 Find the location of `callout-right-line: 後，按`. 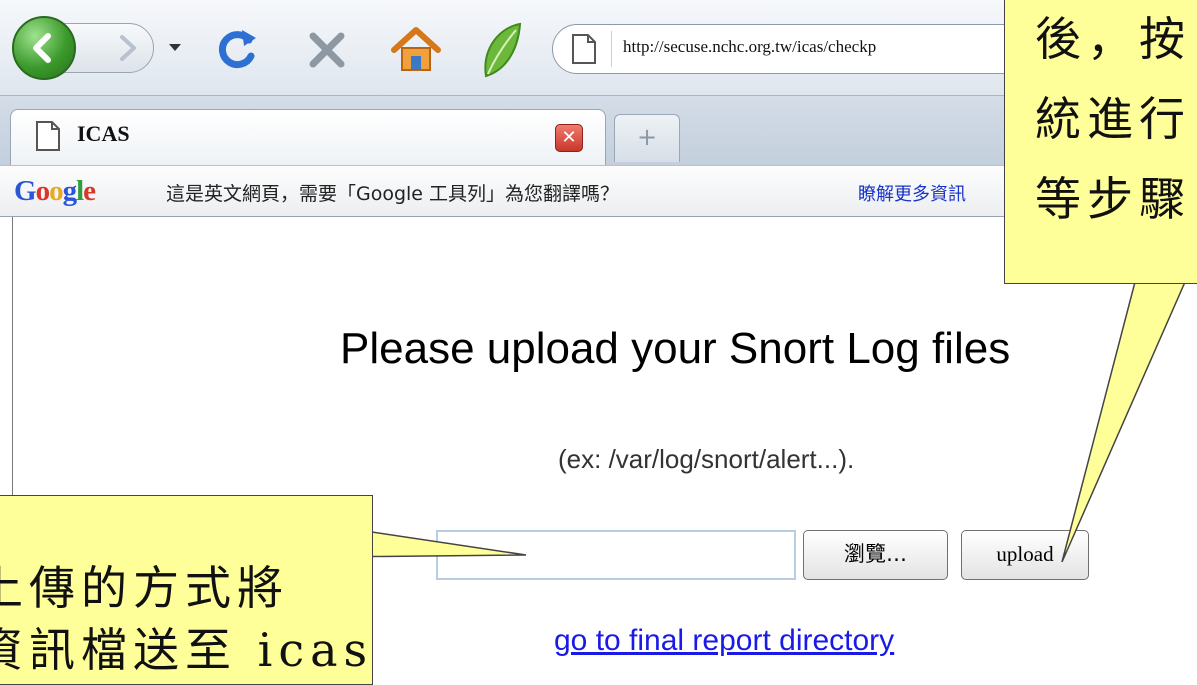

callout-right-line: 後，按 is located at coordinates (1113, 39).